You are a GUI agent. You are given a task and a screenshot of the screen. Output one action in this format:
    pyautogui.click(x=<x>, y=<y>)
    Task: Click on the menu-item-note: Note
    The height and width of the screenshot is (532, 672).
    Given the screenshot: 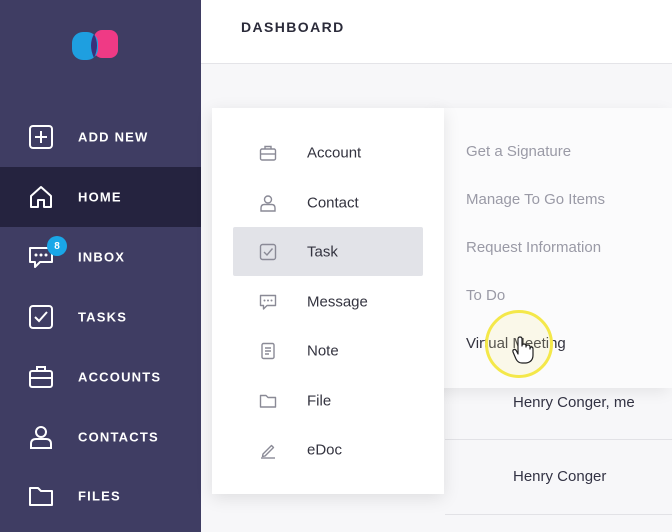 What is the action you would take?
    pyautogui.click(x=328, y=350)
    